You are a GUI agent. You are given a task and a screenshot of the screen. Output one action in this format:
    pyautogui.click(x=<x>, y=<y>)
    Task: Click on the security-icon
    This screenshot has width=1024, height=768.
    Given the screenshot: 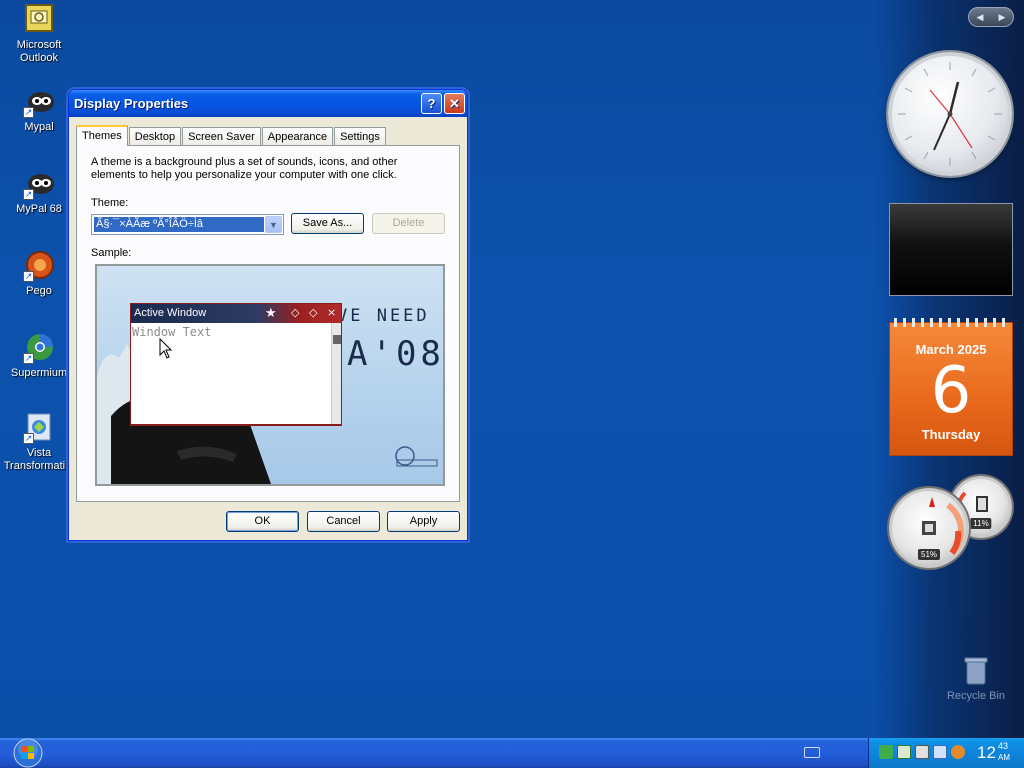 What is the action you would take?
    pyautogui.click(x=958, y=752)
    